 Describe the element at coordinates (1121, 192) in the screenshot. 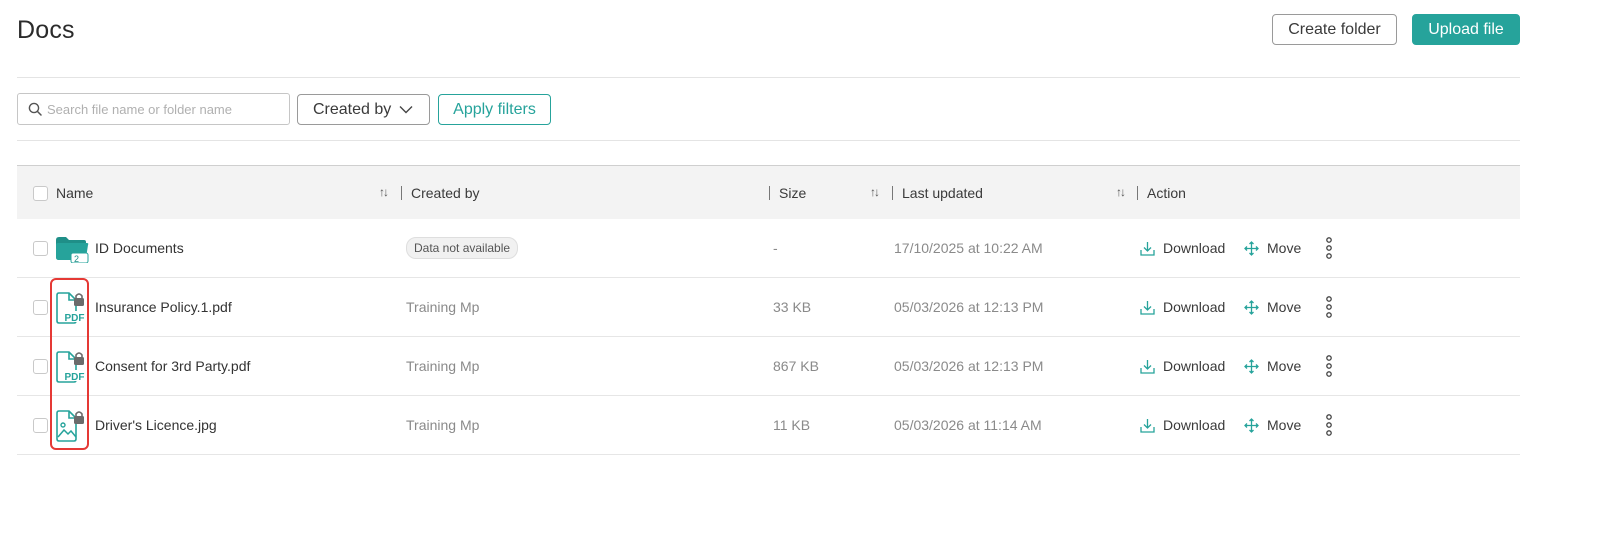

I see `sort-last-updated-icon: ↑↓` at that location.